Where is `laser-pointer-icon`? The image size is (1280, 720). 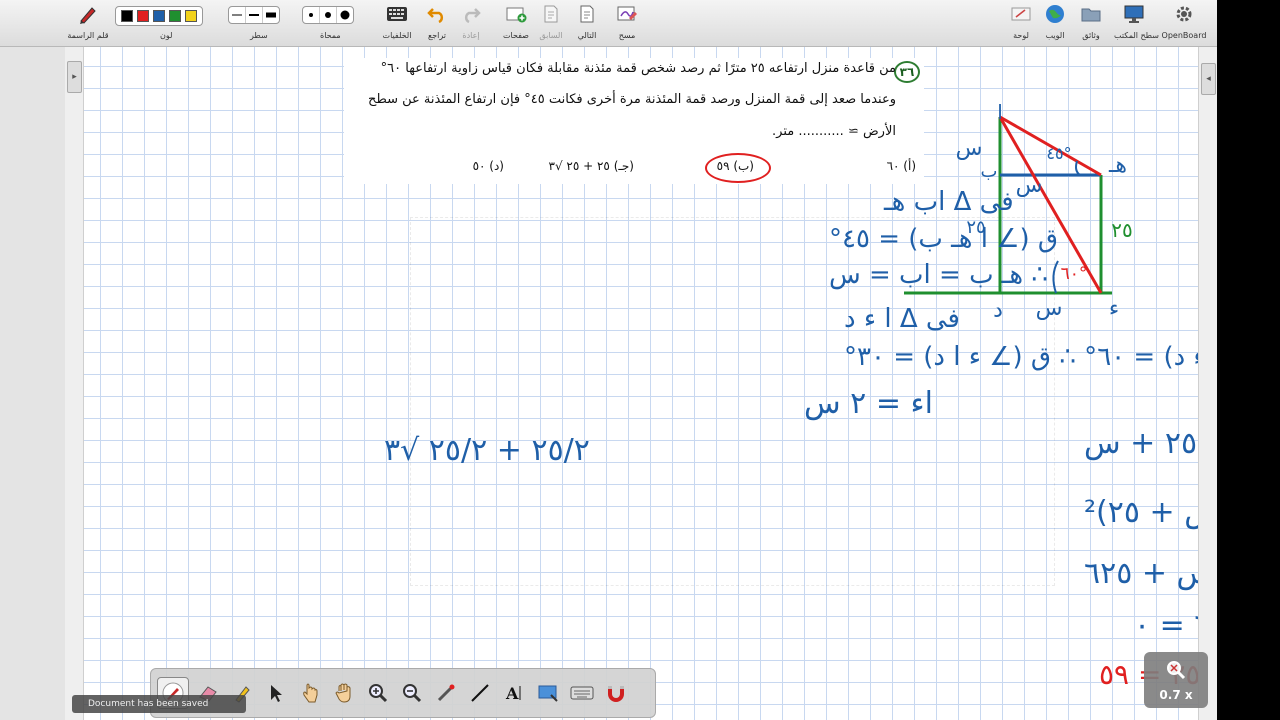 laser-pointer-icon is located at coordinates (446, 693).